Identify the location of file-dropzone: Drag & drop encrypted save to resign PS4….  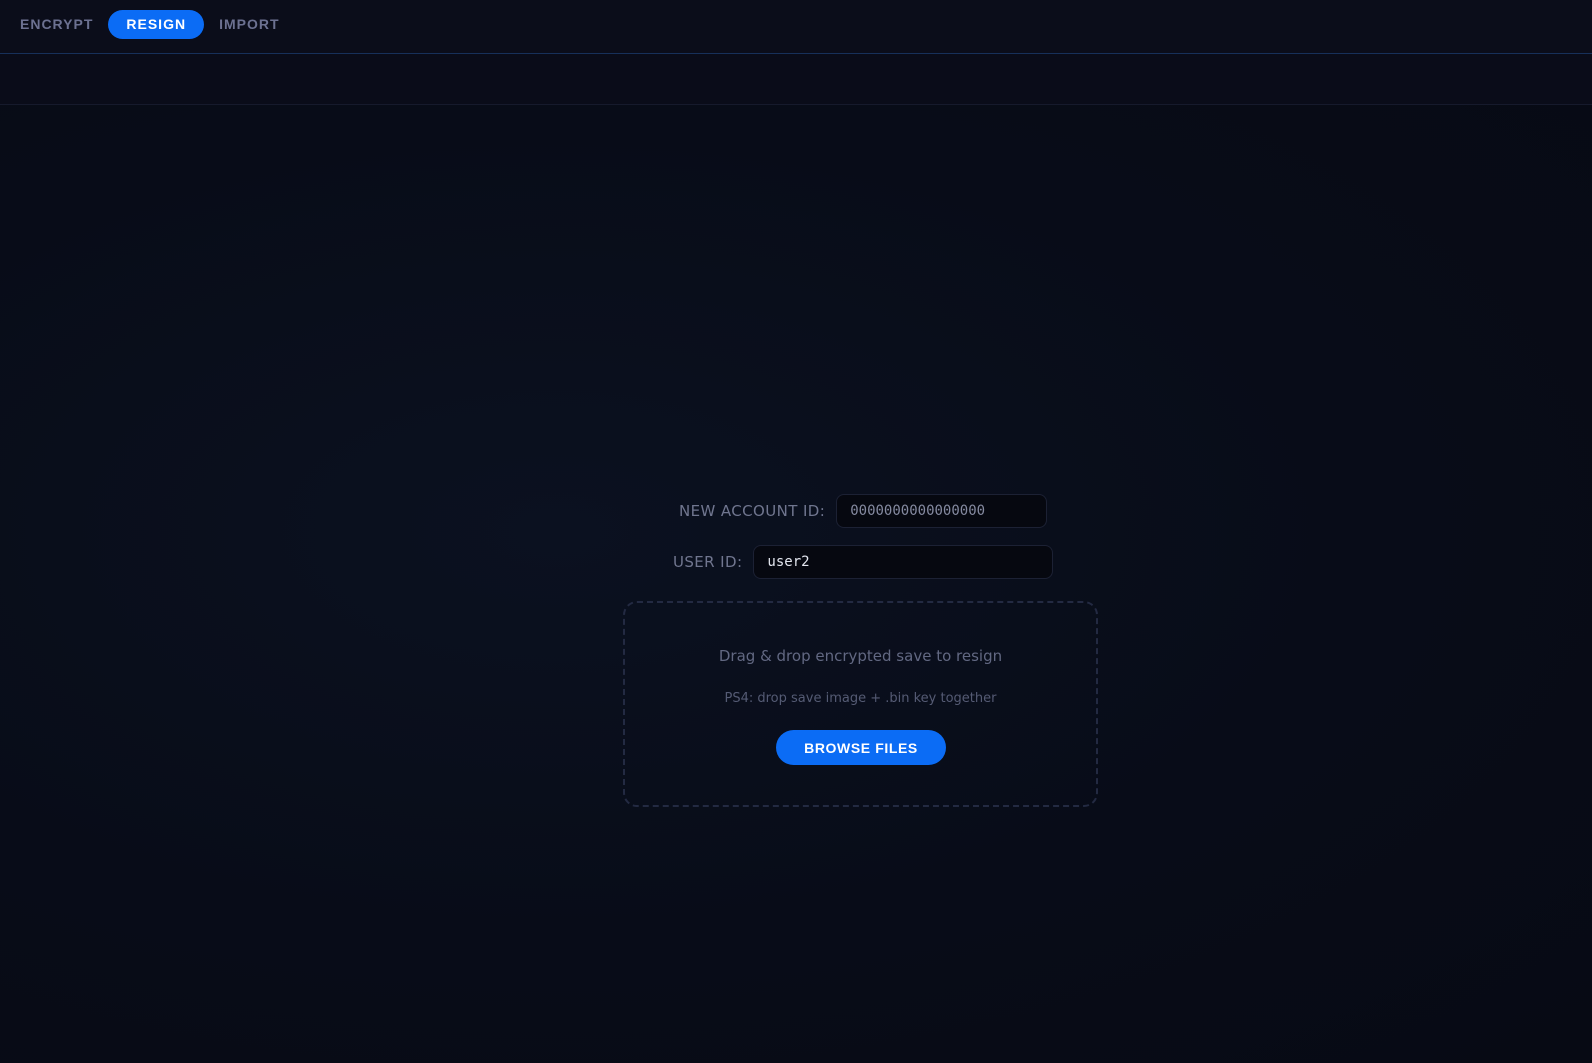
(860, 704).